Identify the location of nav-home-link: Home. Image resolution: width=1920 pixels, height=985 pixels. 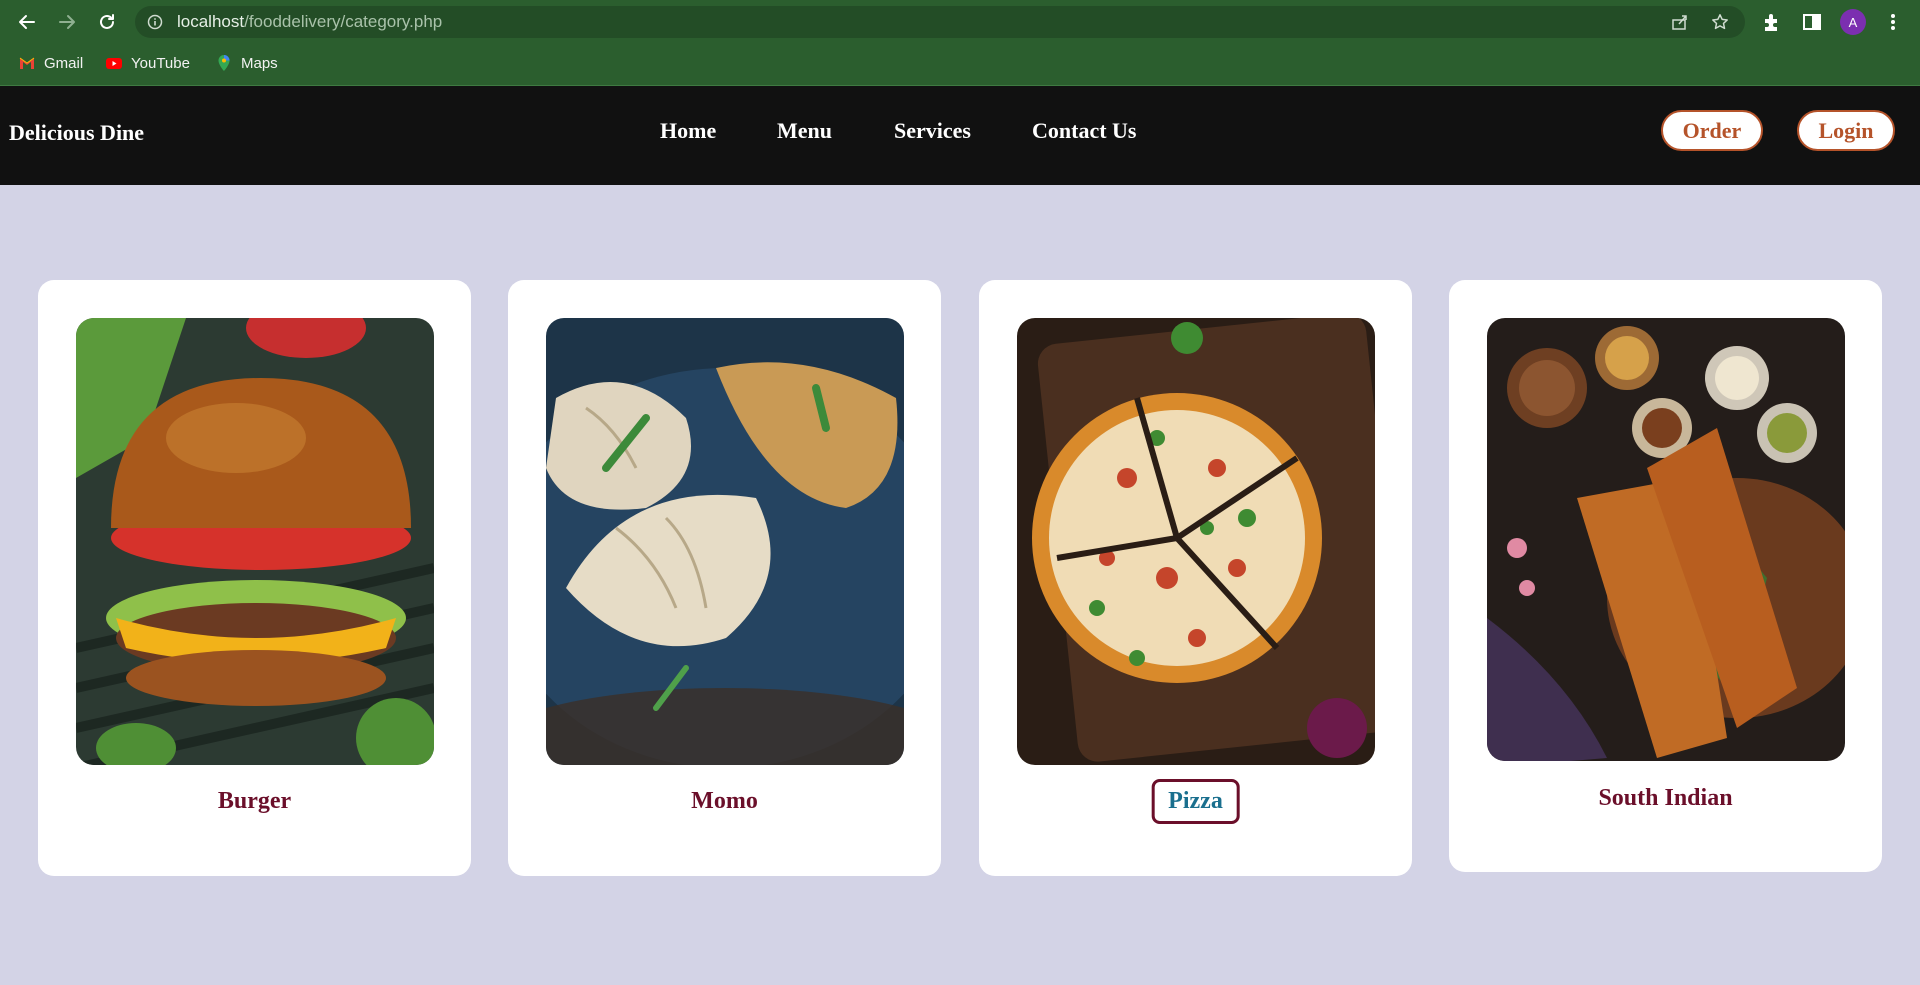
(688, 131).